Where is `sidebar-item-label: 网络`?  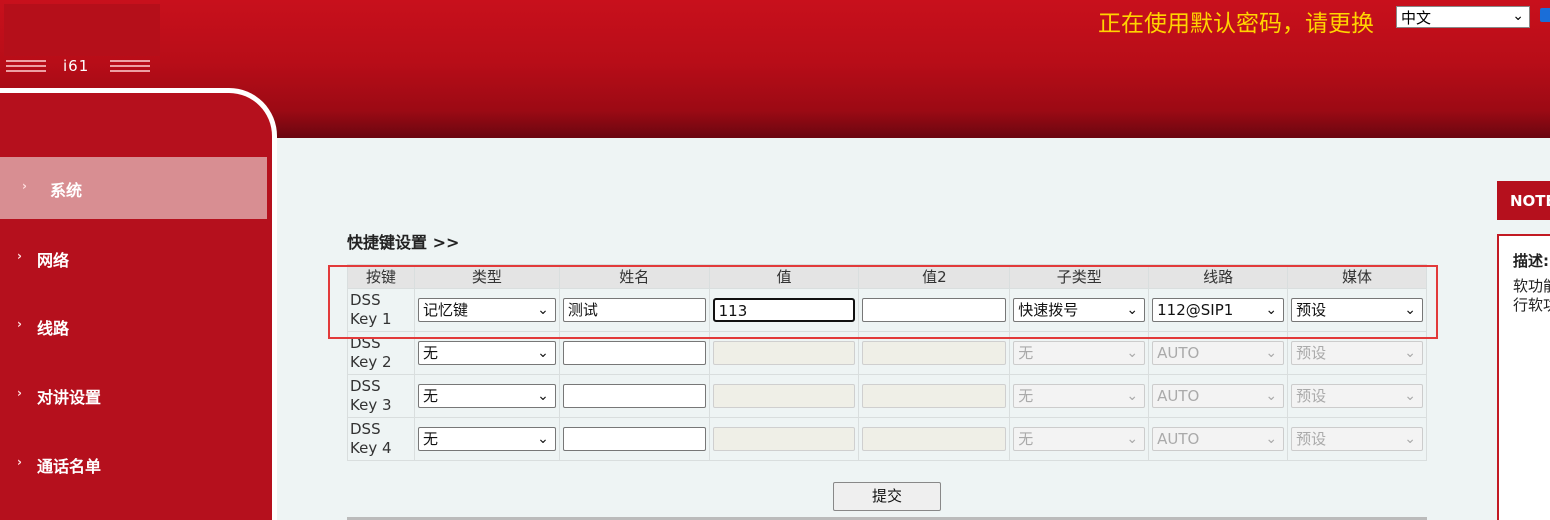 sidebar-item-label: 网络 is located at coordinates (53, 260).